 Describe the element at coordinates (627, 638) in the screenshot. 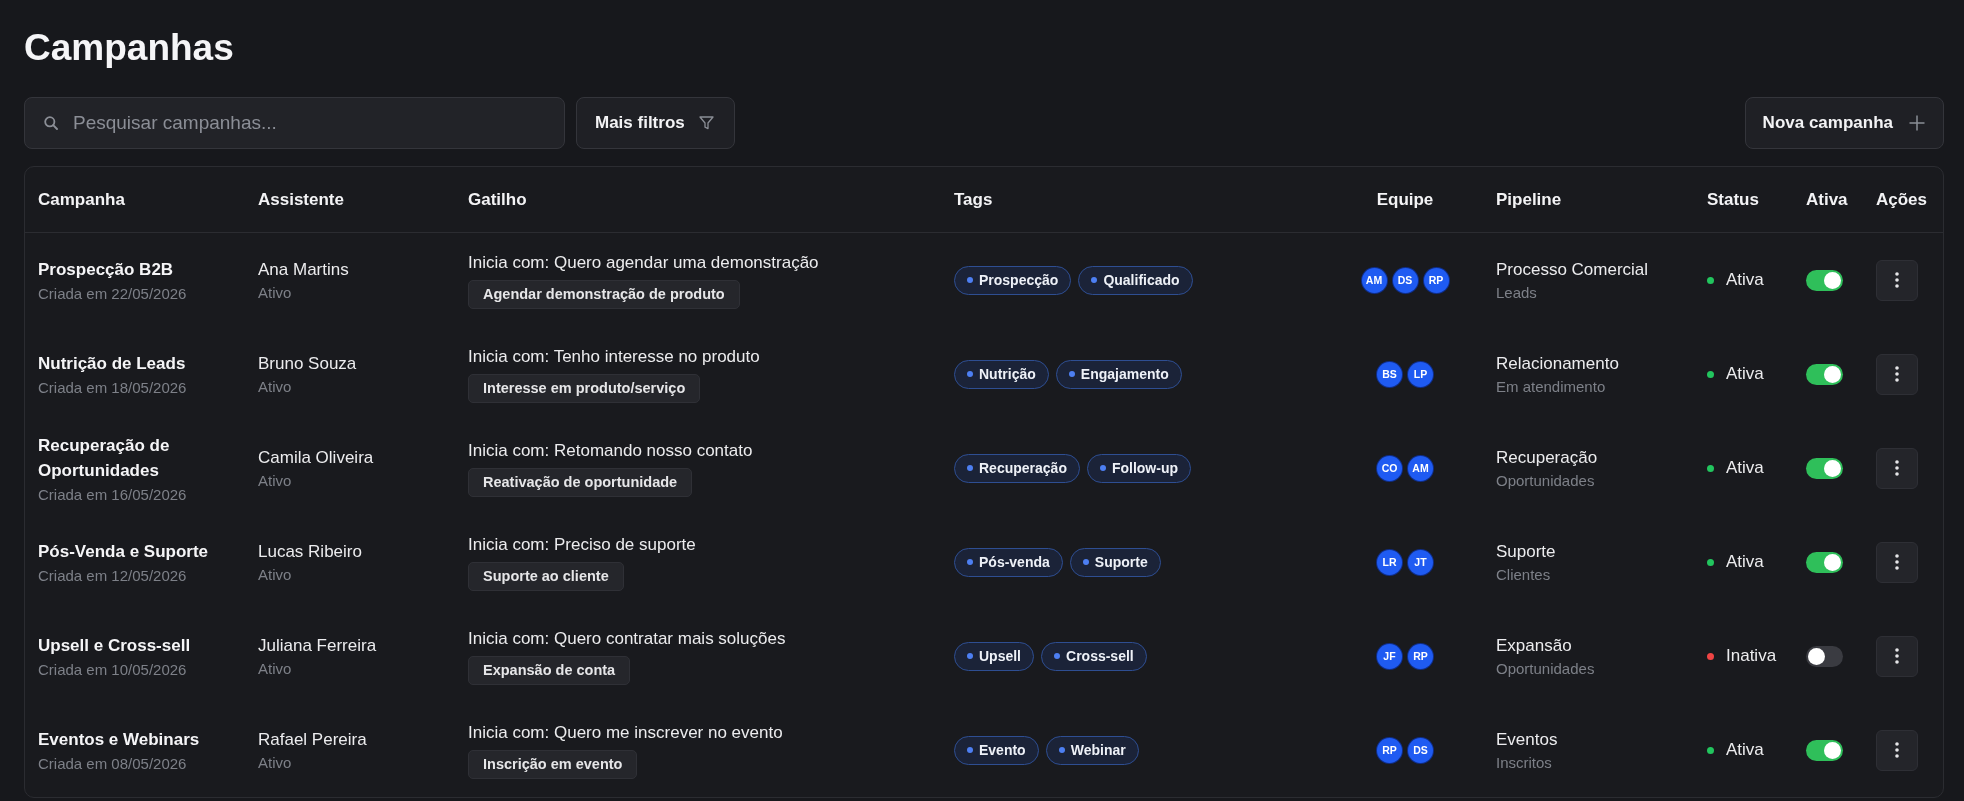

I see `trigger-text: Inicia com: Quero contratar mais soluções` at that location.